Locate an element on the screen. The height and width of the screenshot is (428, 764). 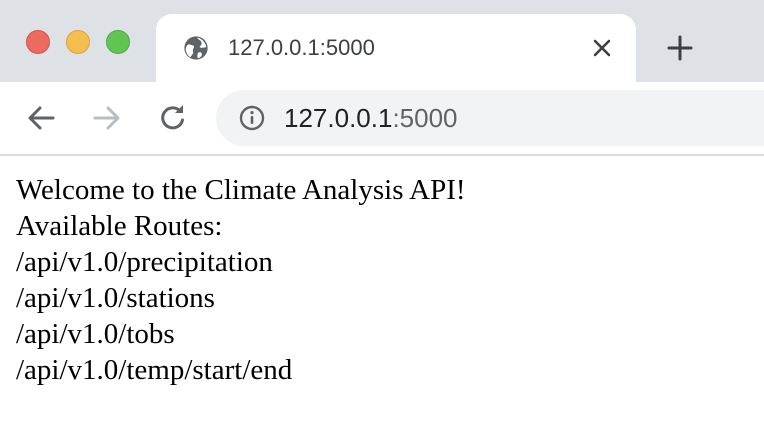
route-item-tobs: /api/v1.0/tobs is located at coordinates (95, 334).